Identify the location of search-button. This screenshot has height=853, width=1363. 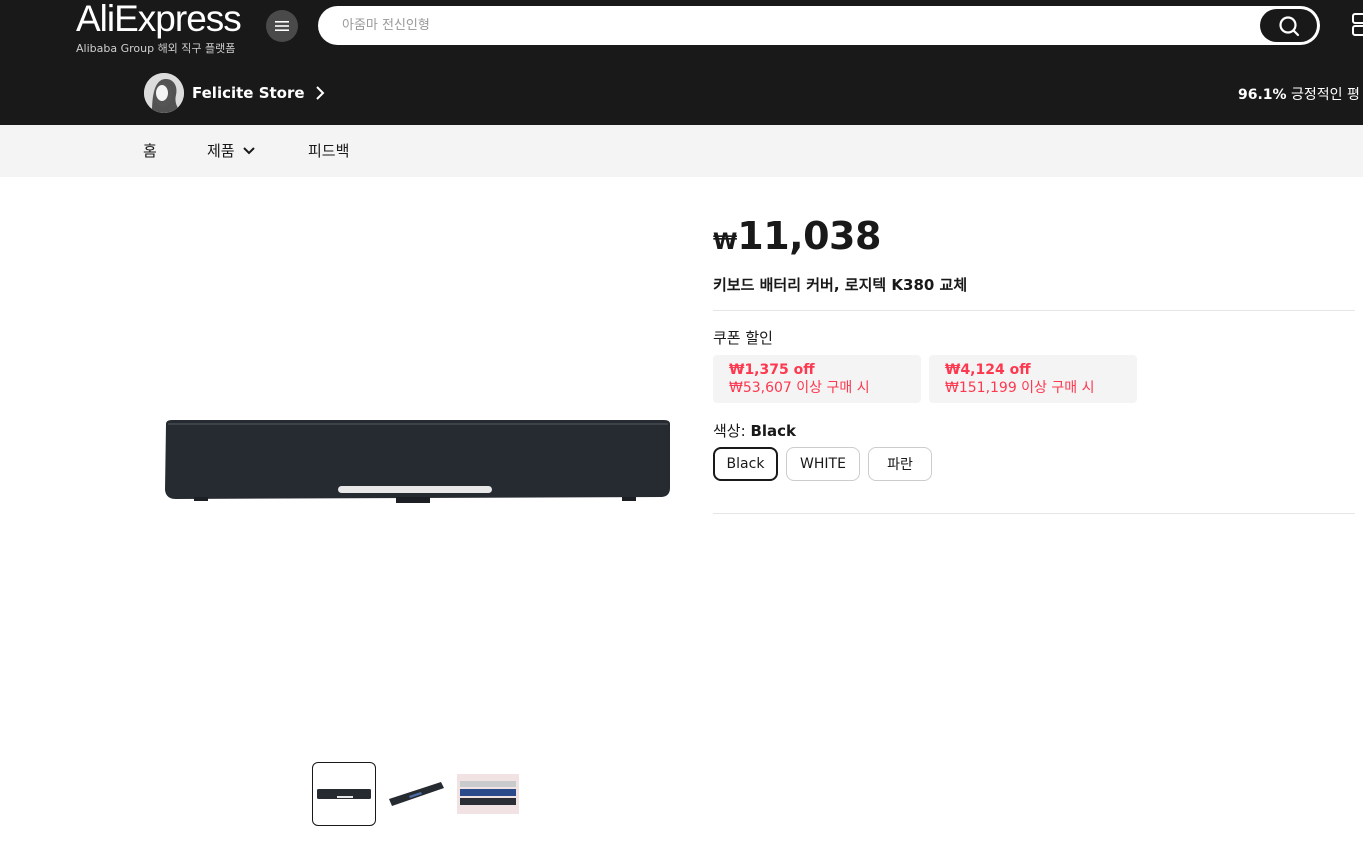
(1288, 25).